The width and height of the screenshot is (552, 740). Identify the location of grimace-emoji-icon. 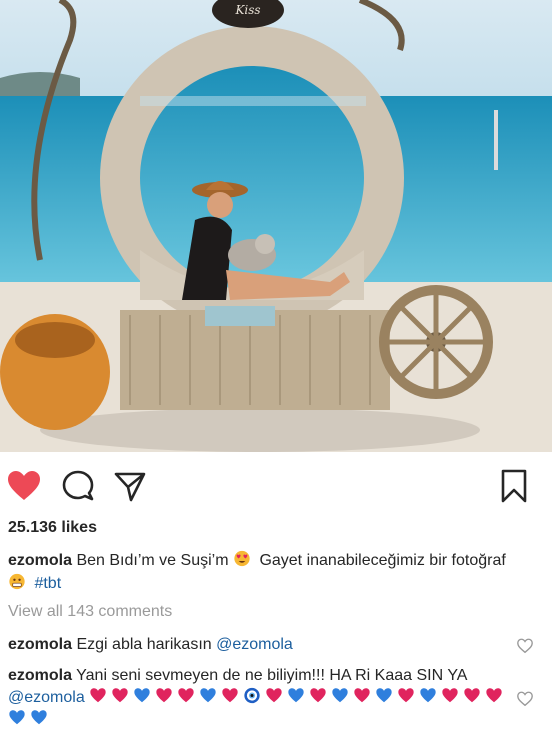
(17, 581).